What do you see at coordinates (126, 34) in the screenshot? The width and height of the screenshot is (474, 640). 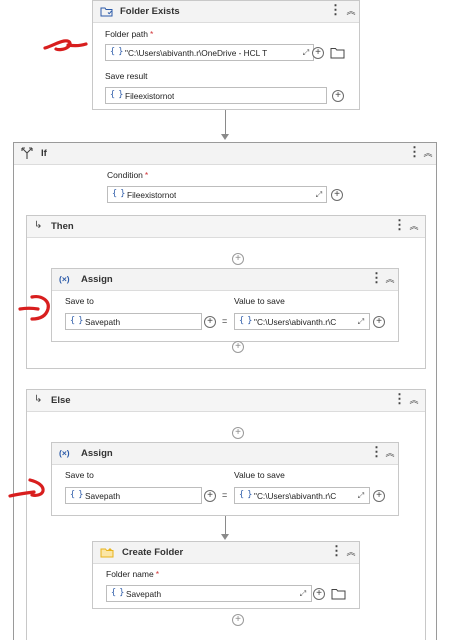 I see `folder-path-label-text: Folder path` at bounding box center [126, 34].